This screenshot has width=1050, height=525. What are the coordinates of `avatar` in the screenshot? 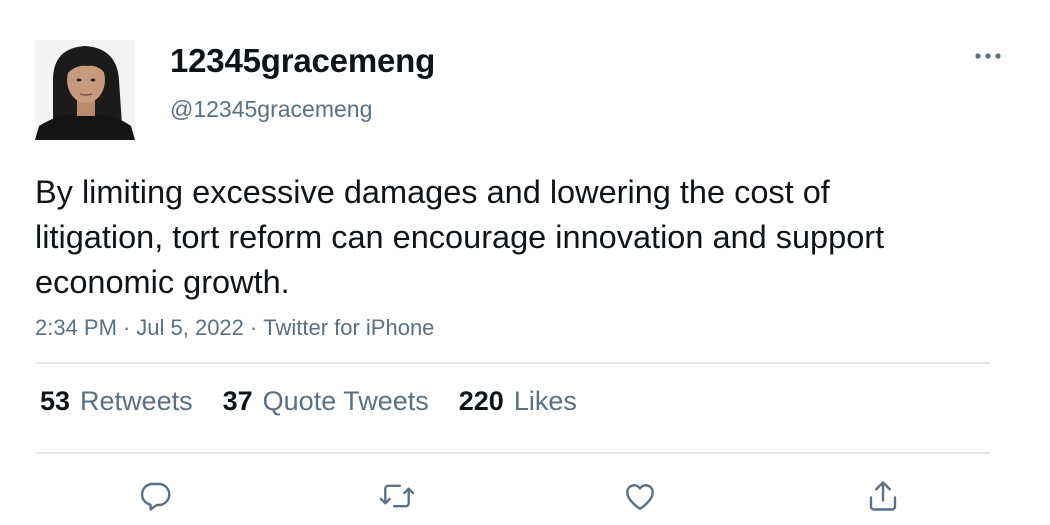 It's located at (85, 90).